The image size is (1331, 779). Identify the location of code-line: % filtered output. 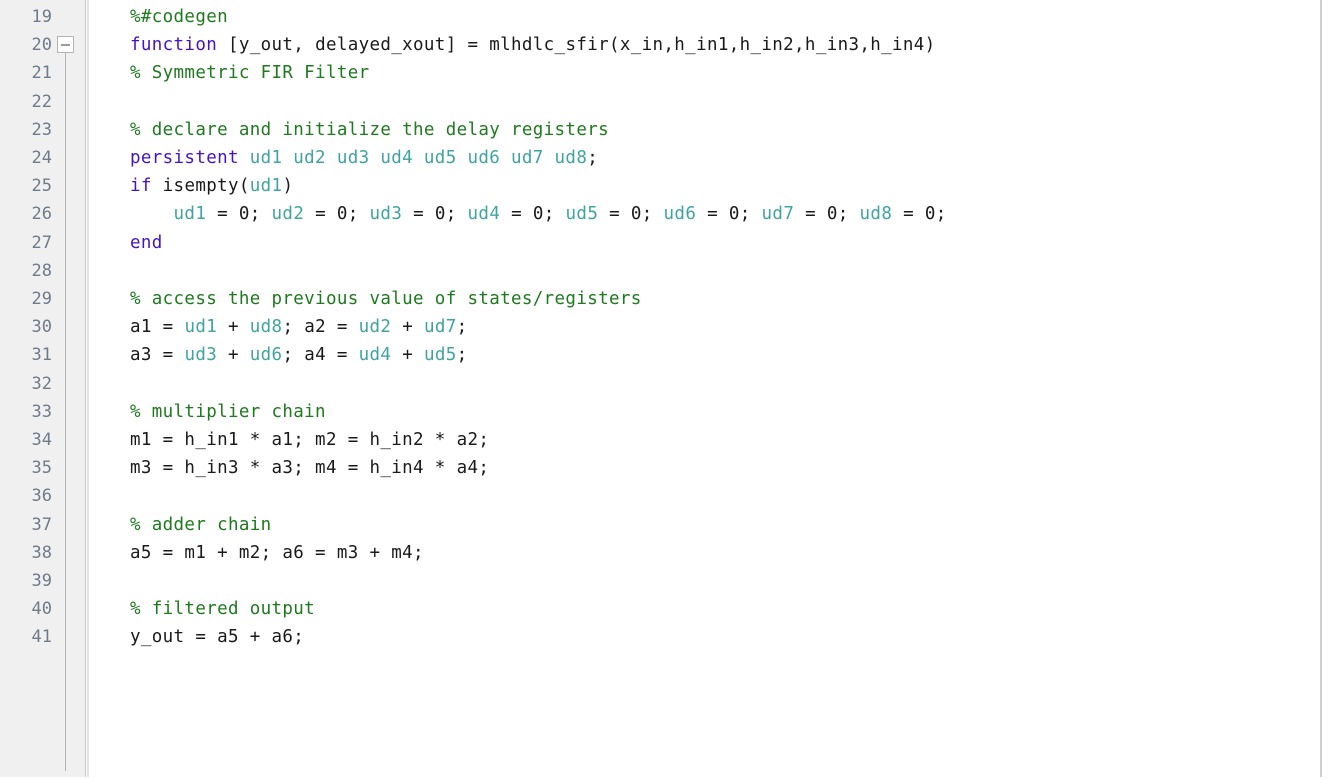
(222, 609).